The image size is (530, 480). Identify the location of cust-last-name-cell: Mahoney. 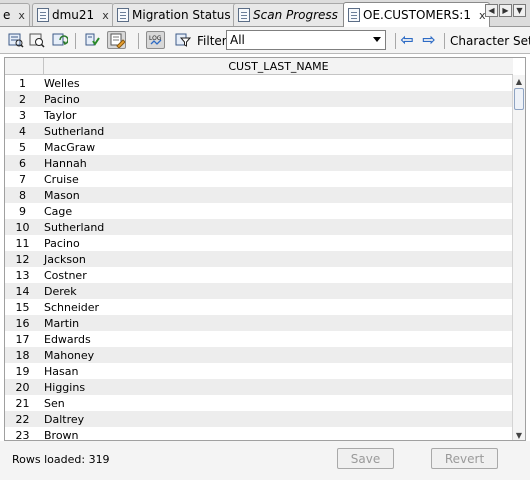
(69, 355).